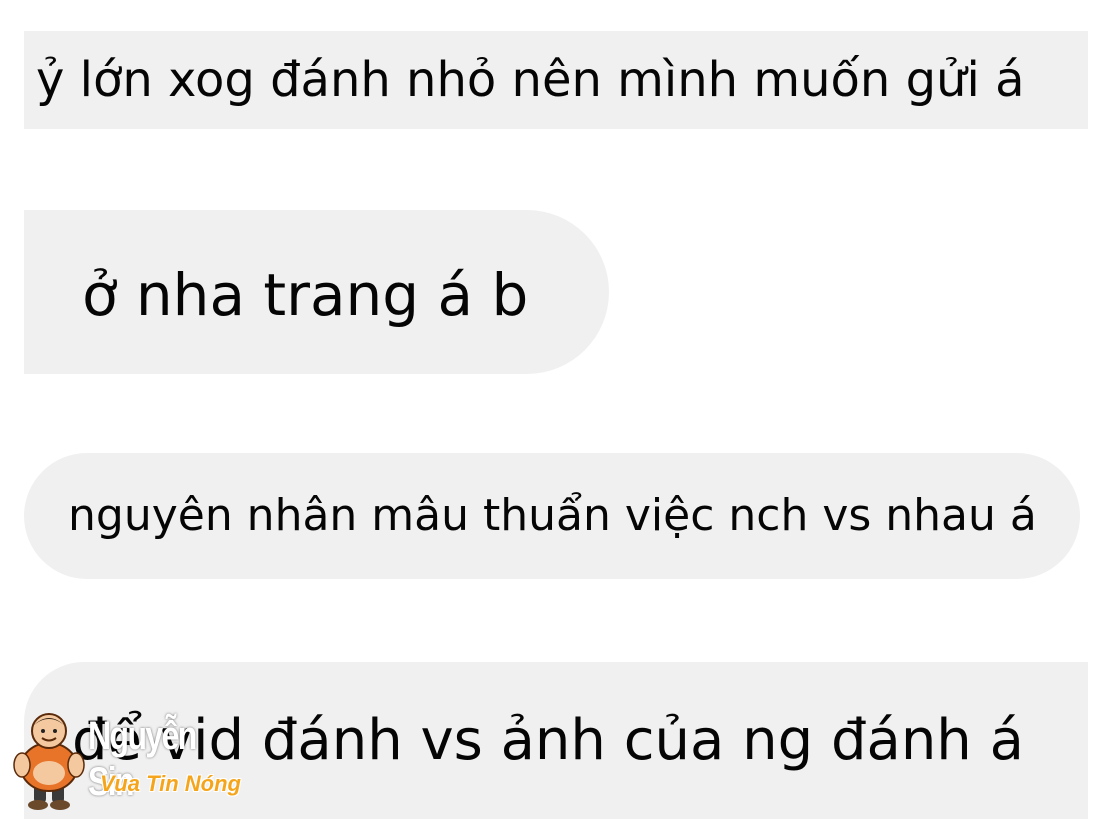 This screenshot has height=819, width=1112. Describe the element at coordinates (305, 295) in the screenshot. I see `message-text: ở nha trang á b` at that location.